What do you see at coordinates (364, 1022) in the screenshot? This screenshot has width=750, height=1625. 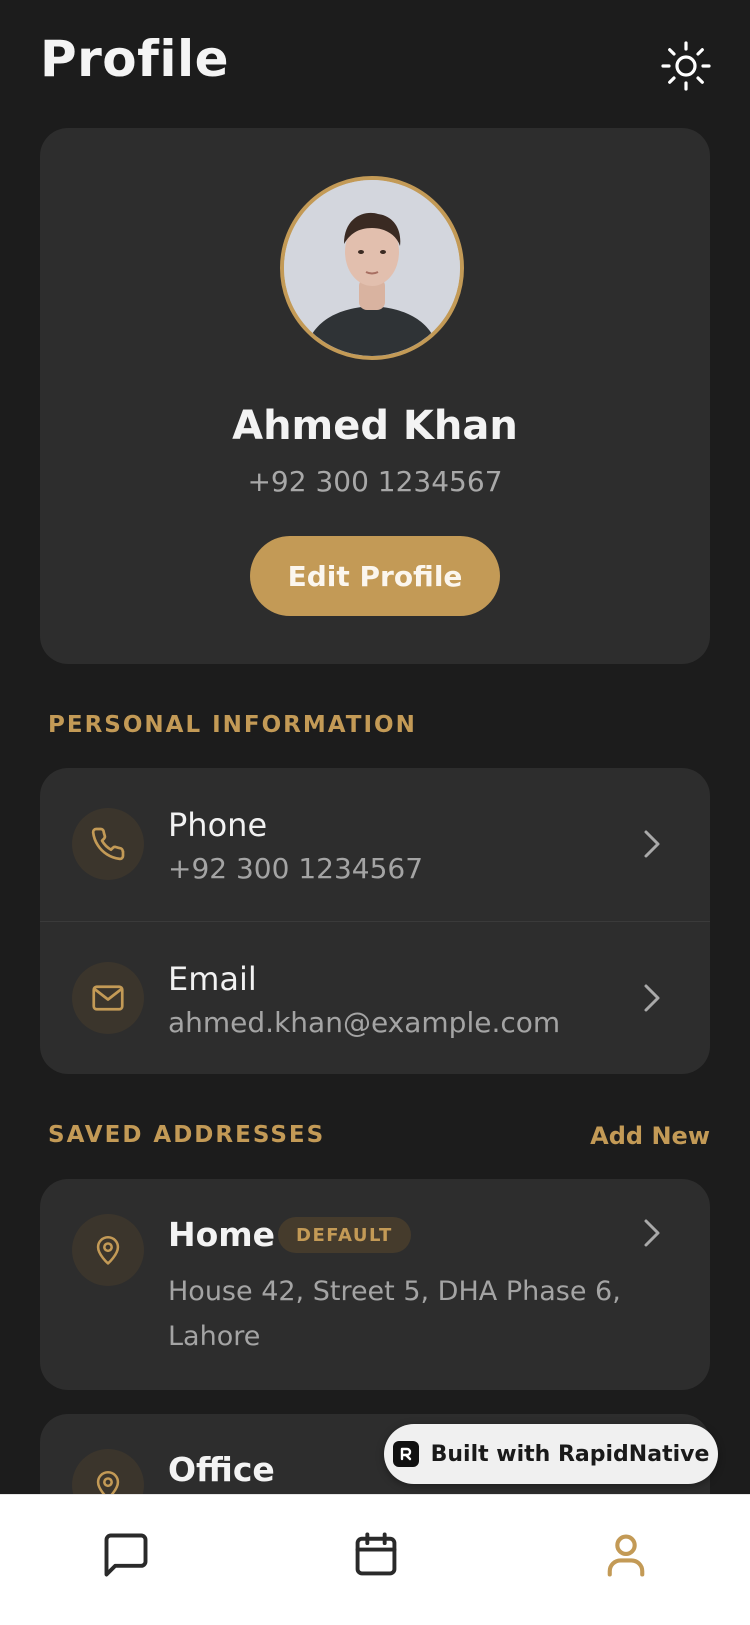 I see `info-row-value: ahmed.khan@example.com` at bounding box center [364, 1022].